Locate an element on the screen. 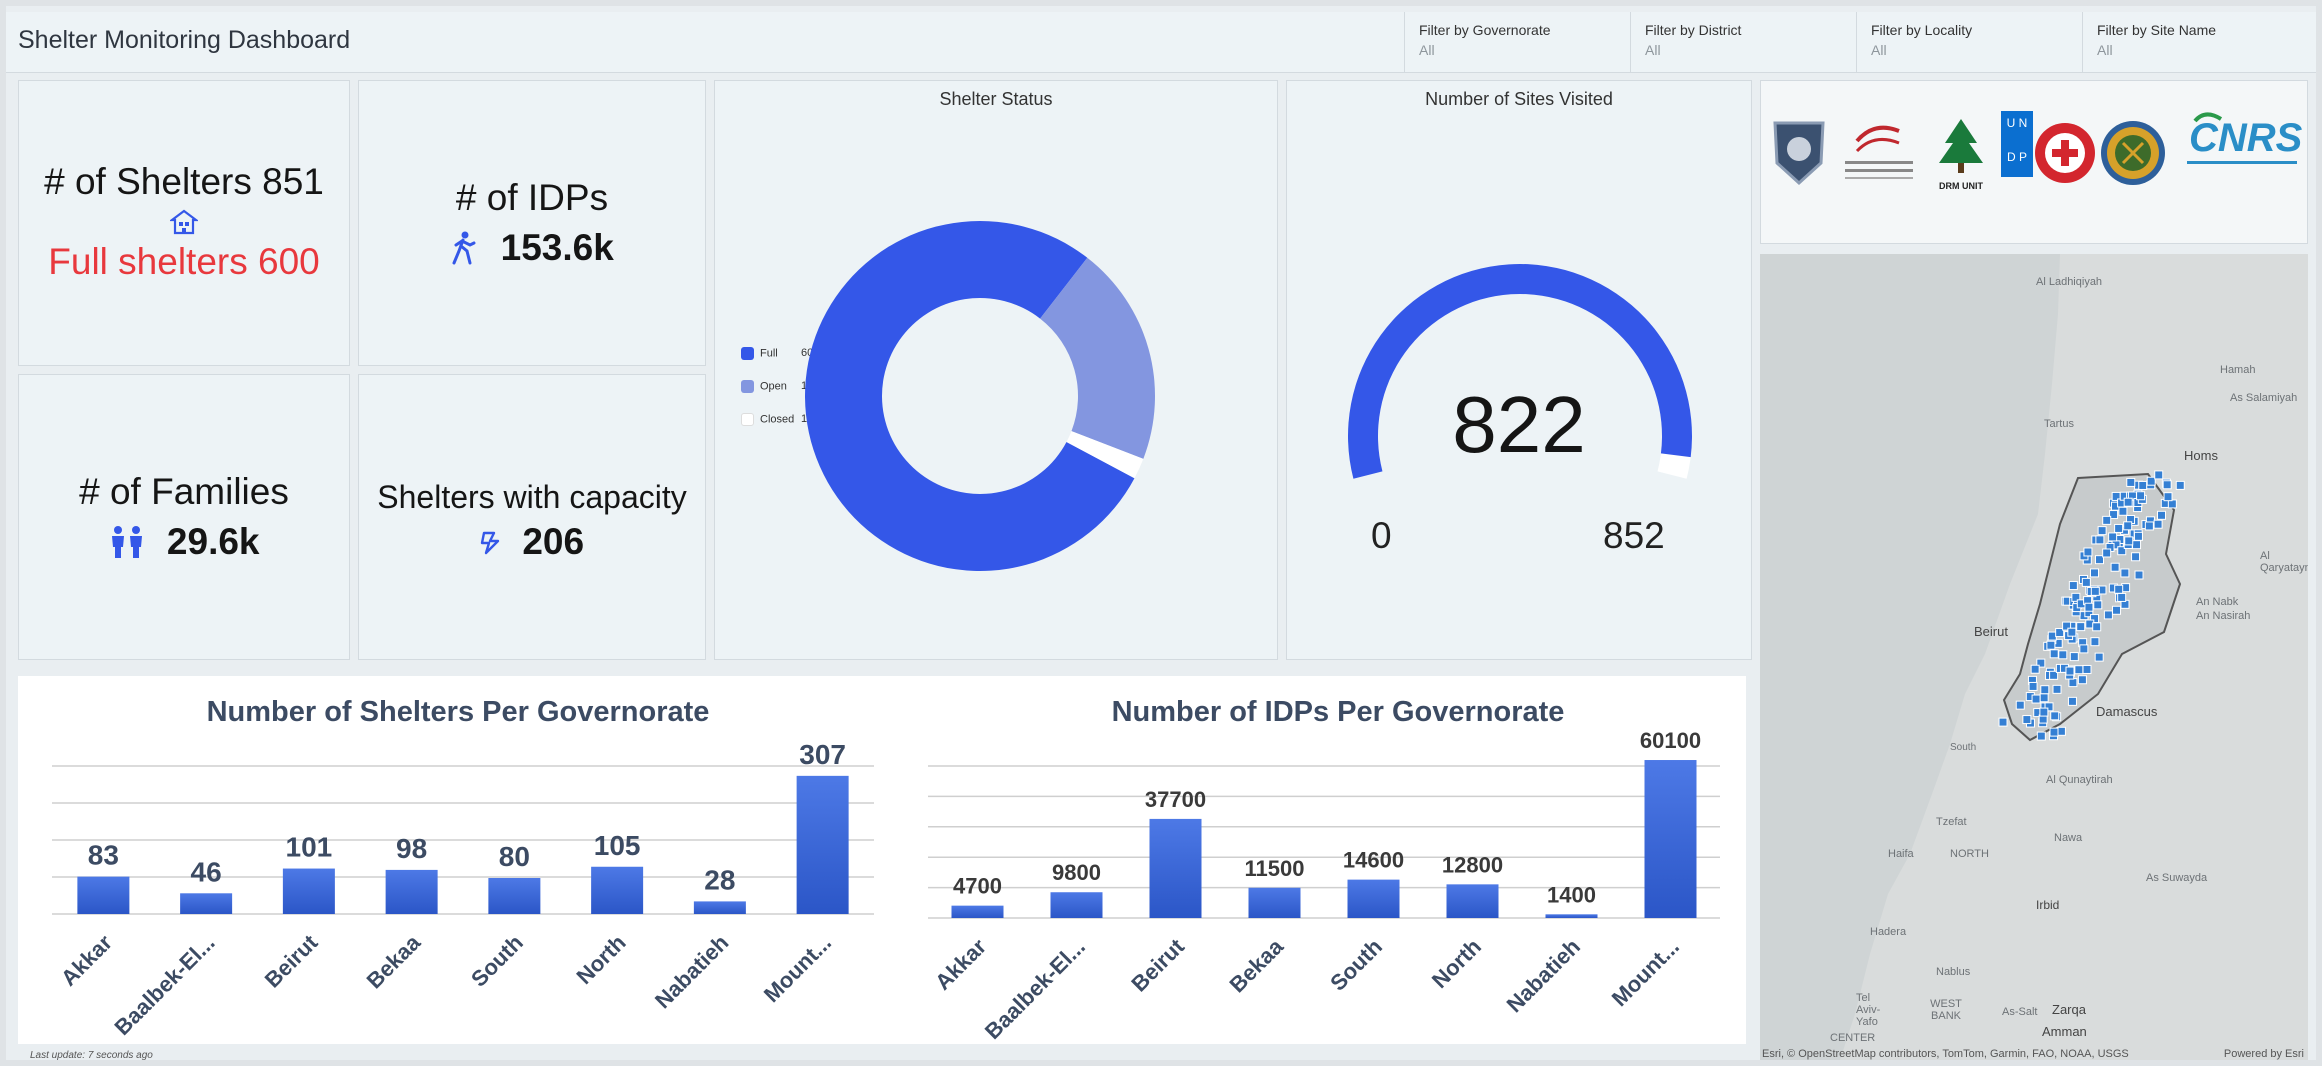  partner-logos: DRM UNIT U N D P CNRS is located at coordinates (2038, 151).